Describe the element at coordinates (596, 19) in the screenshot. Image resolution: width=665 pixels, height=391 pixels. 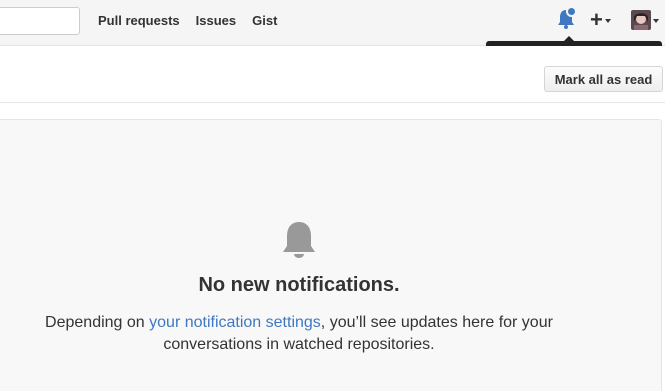
I see `plus-icon: +` at that location.